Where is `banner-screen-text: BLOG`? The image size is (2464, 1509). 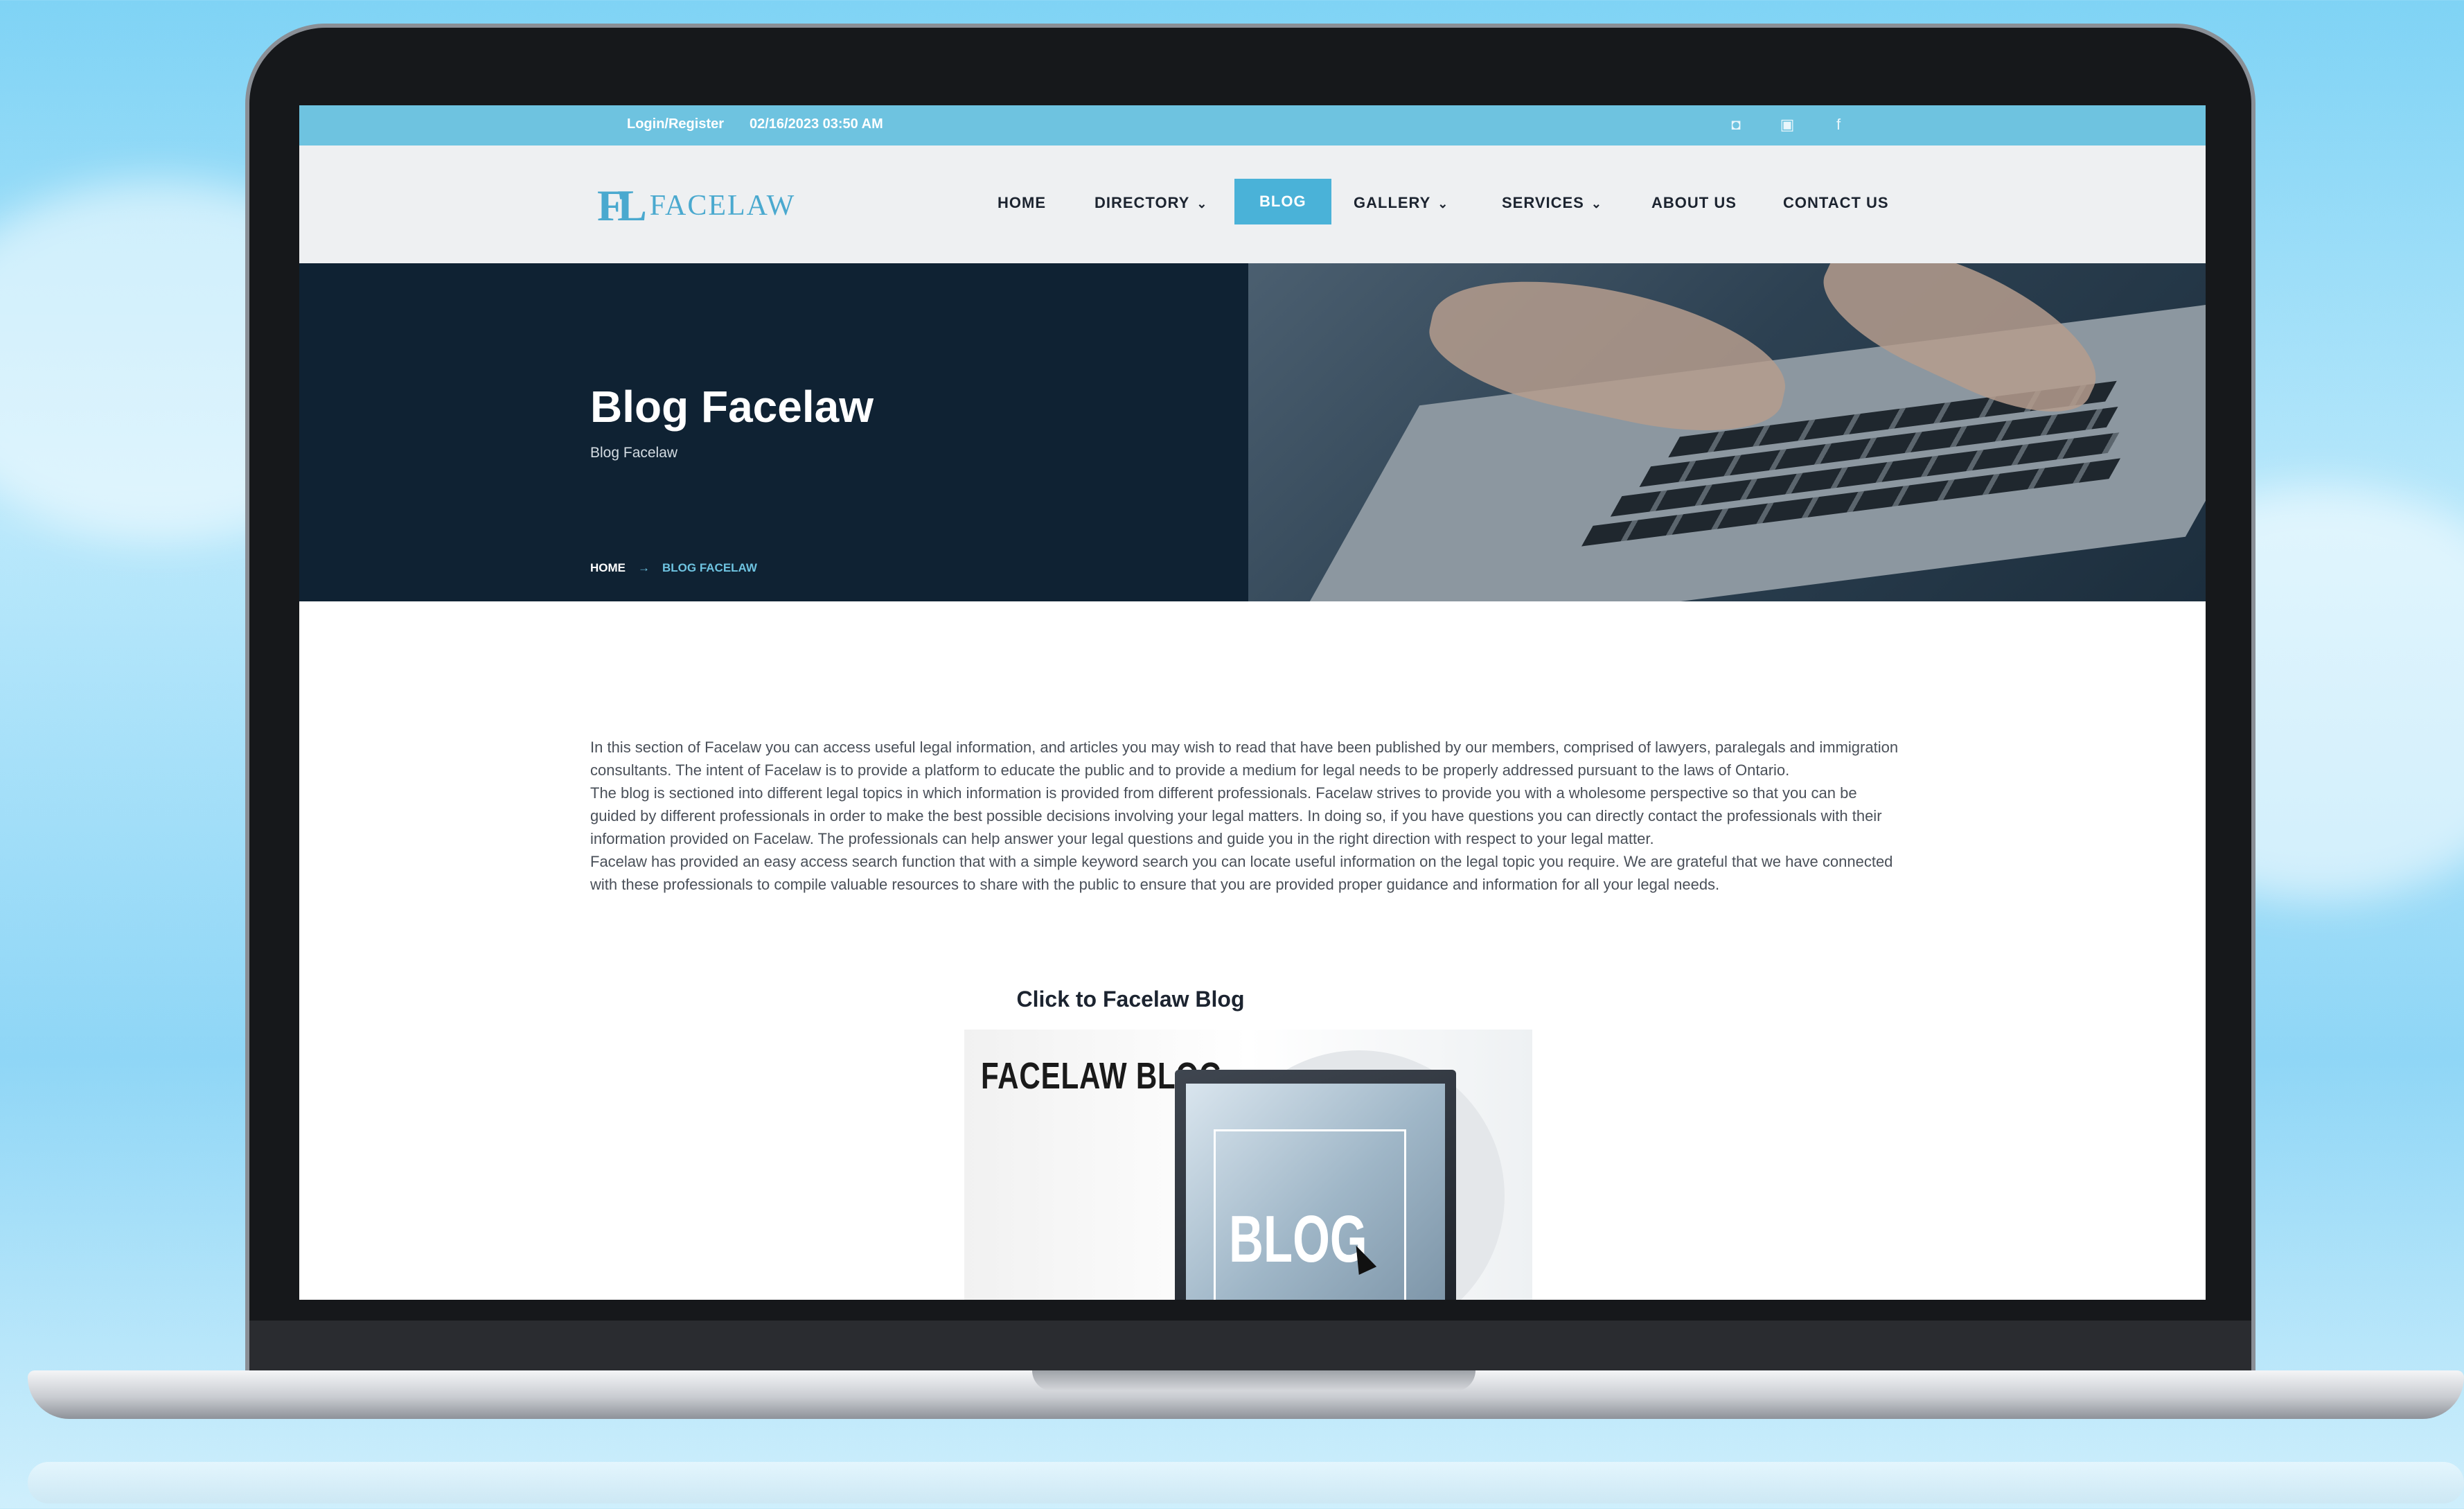
banner-screen-text: BLOG is located at coordinates (1298, 1239).